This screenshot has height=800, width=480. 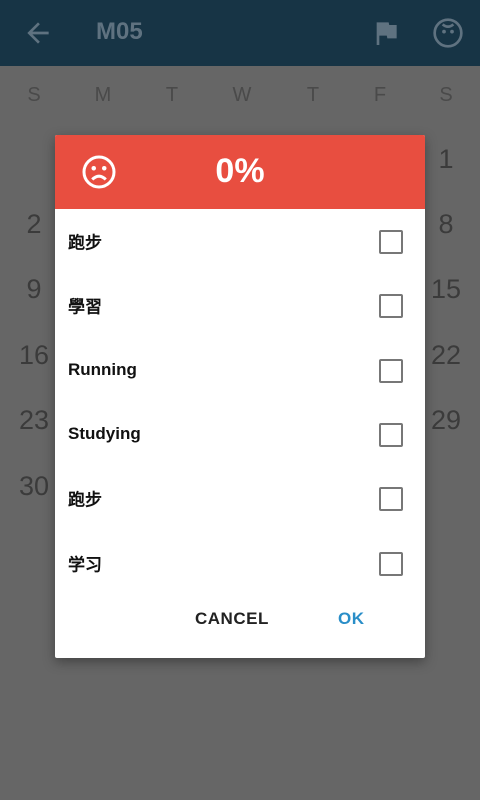 I want to click on weekday-sat: S, so click(x=446, y=95).